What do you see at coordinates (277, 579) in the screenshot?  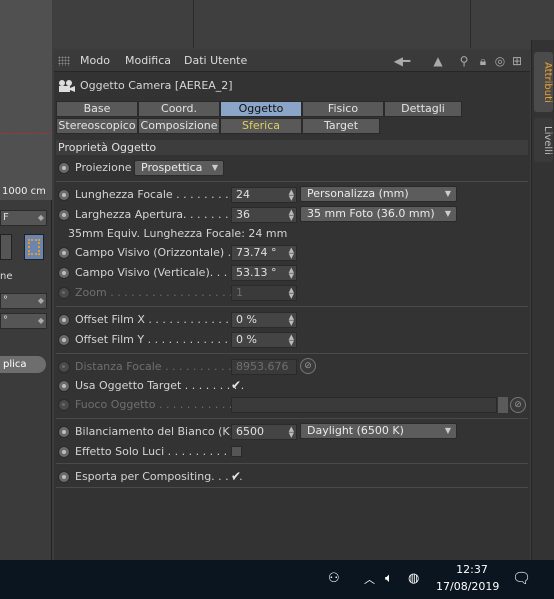 I see `taskbar: ⚇ ︿ 🔈︎ ◍ 12:37 17/08/2019 🗨︎` at bounding box center [277, 579].